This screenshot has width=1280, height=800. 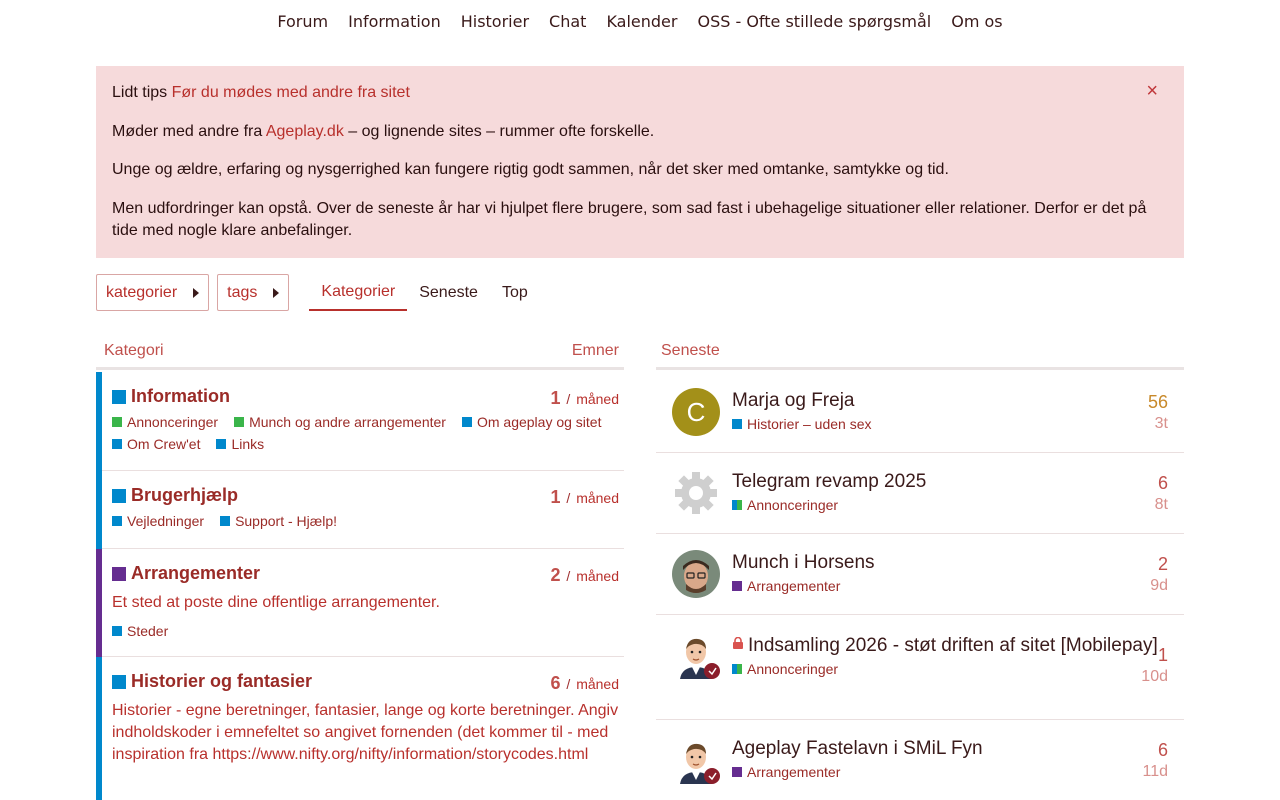 I want to click on tags-dropdown: tags, so click(x=253, y=292).